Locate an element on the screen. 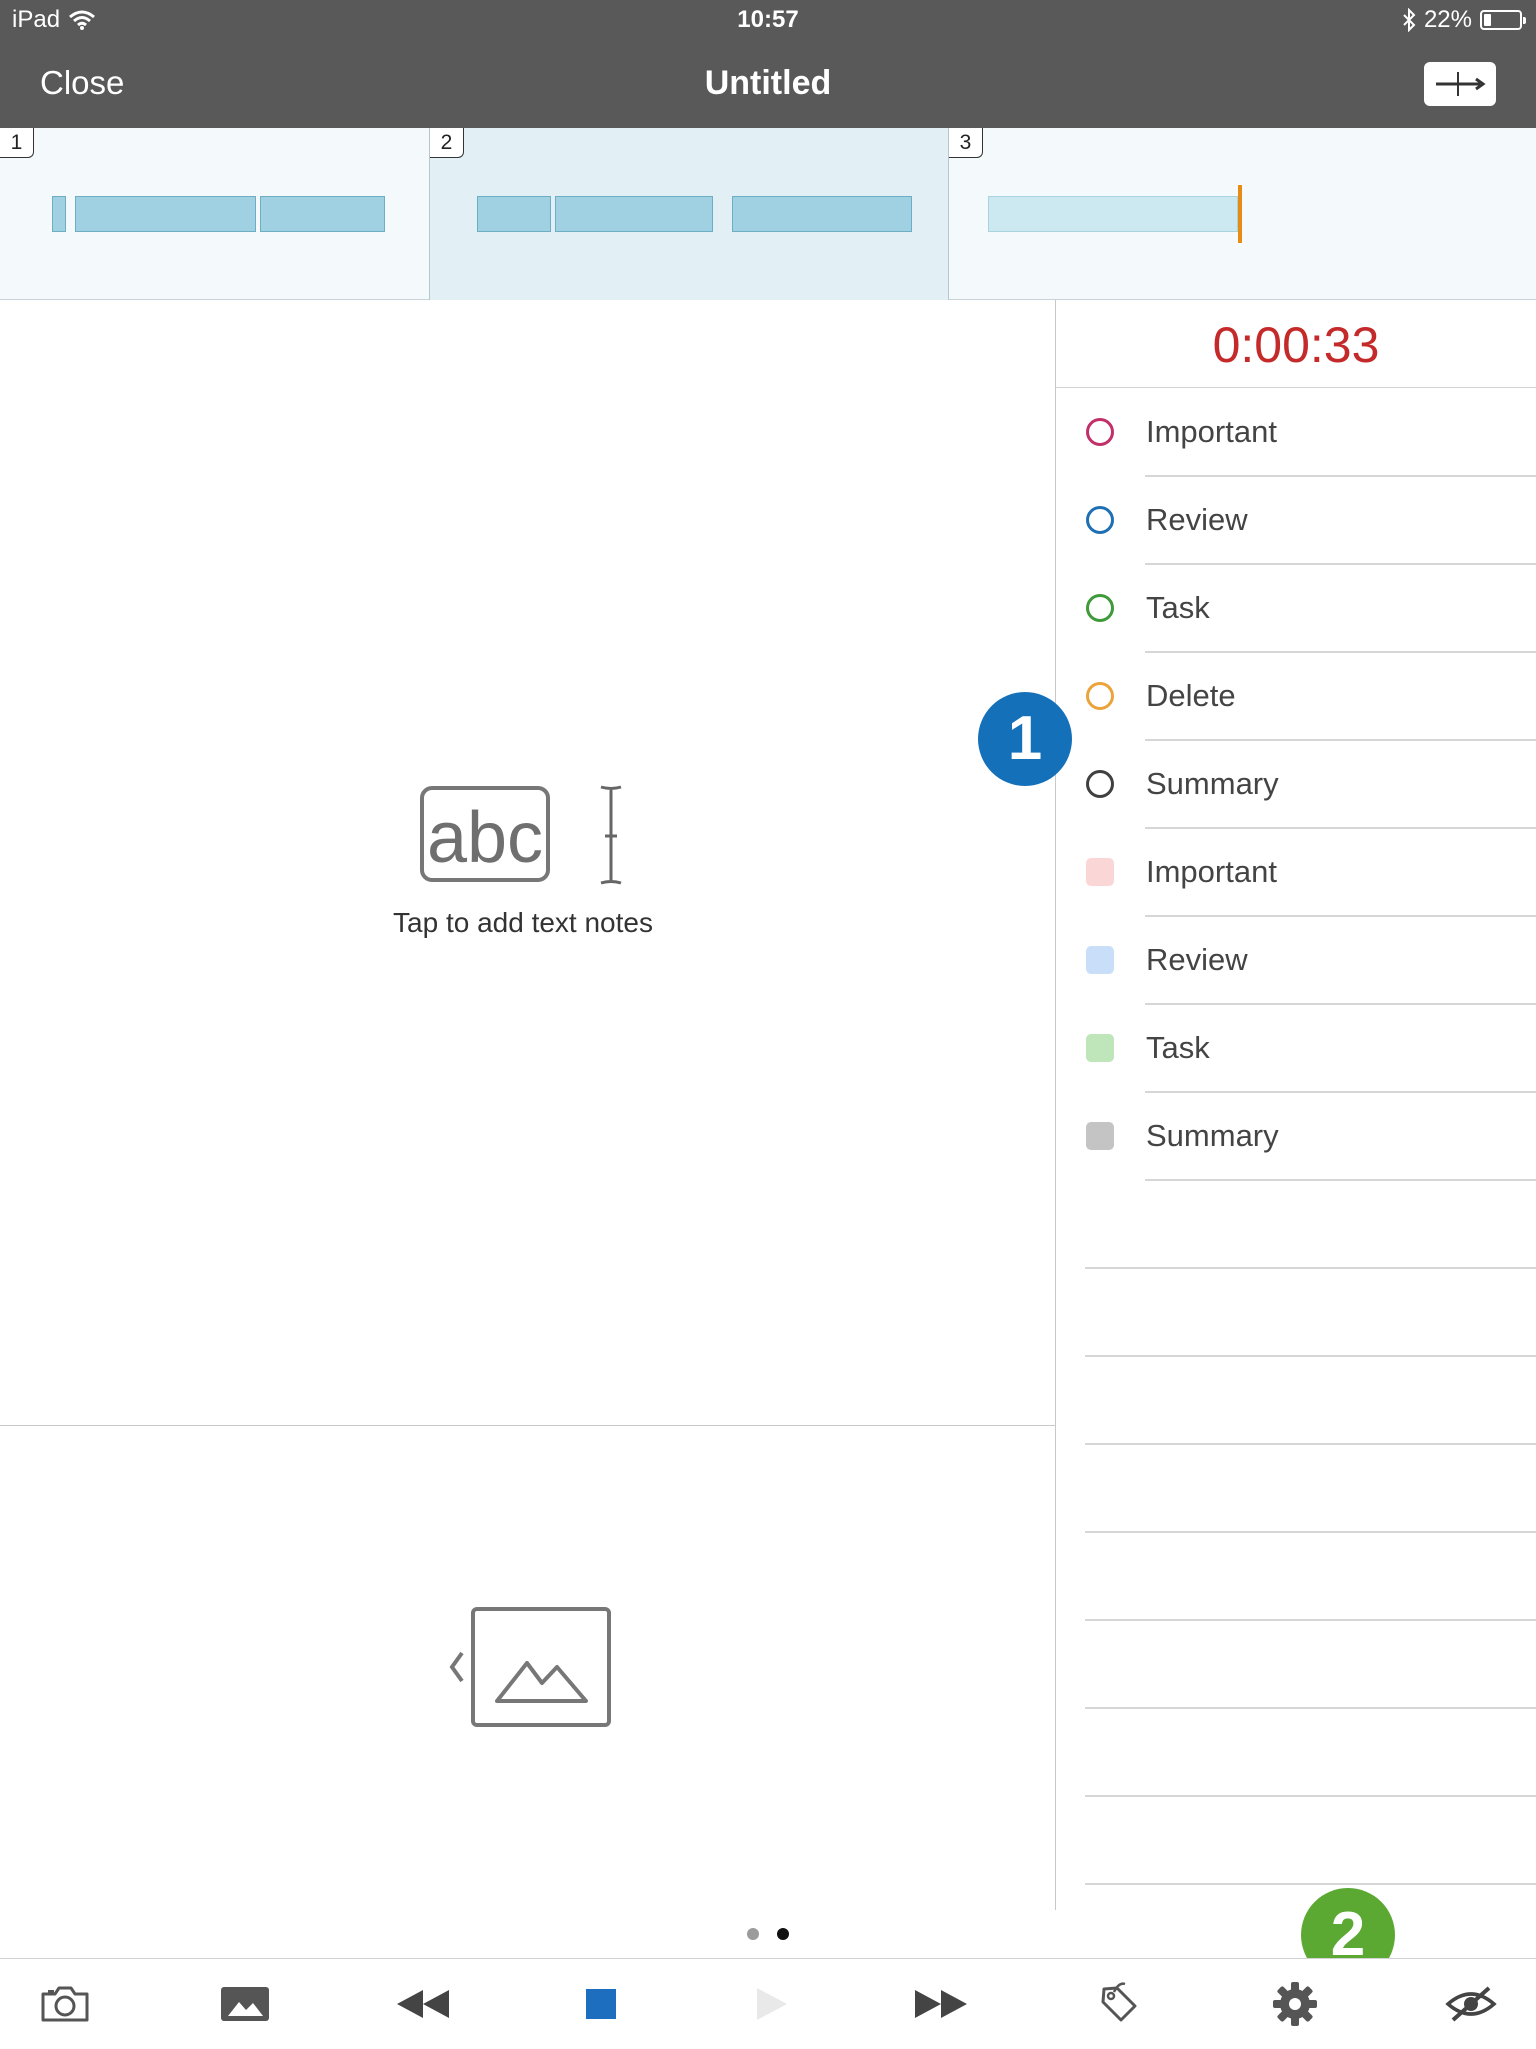 The width and height of the screenshot is (1536, 2049). stop-button is located at coordinates (601, 2004).